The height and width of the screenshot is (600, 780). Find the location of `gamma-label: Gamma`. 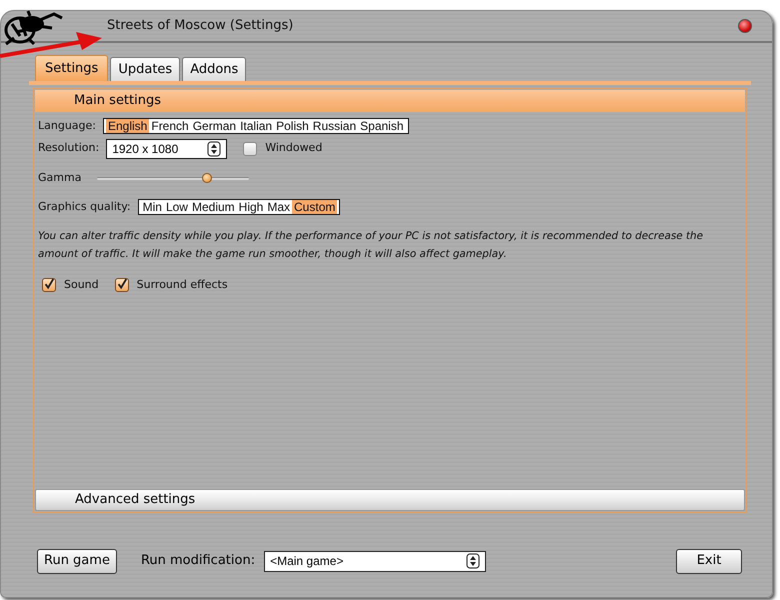

gamma-label: Gamma is located at coordinates (60, 178).